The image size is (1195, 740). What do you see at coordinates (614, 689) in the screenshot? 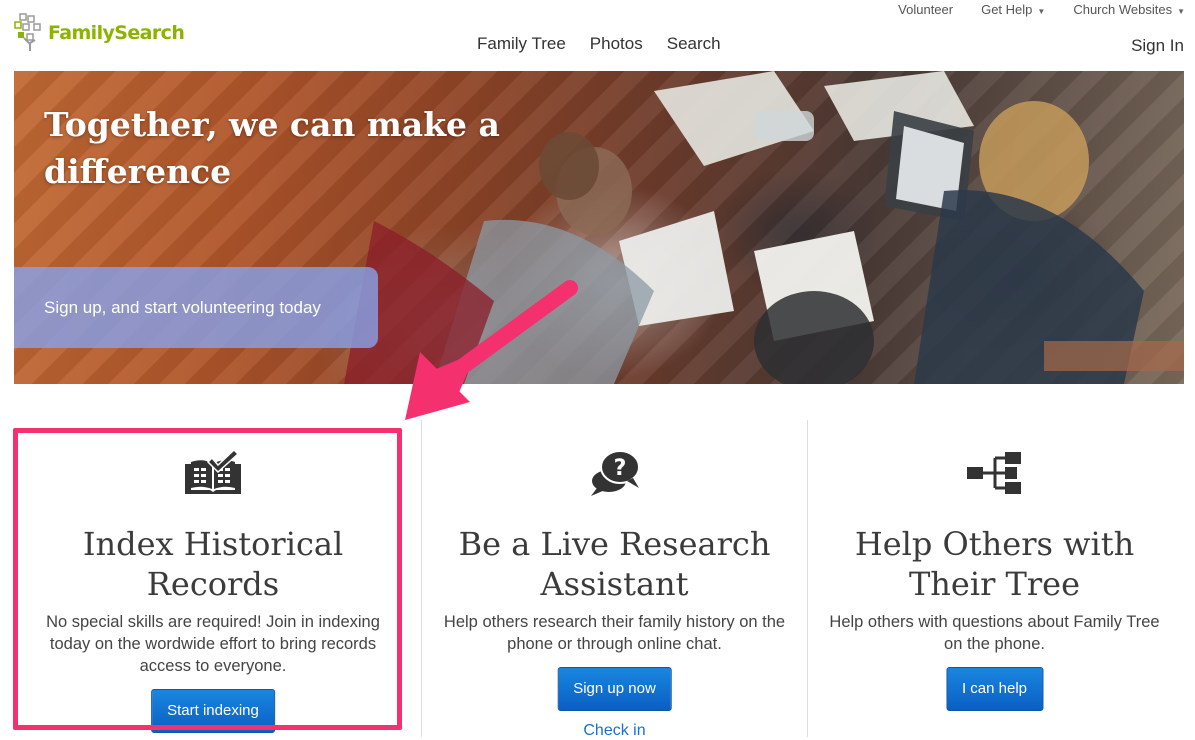
I see `sign-up-now-button: Sign up now` at bounding box center [614, 689].